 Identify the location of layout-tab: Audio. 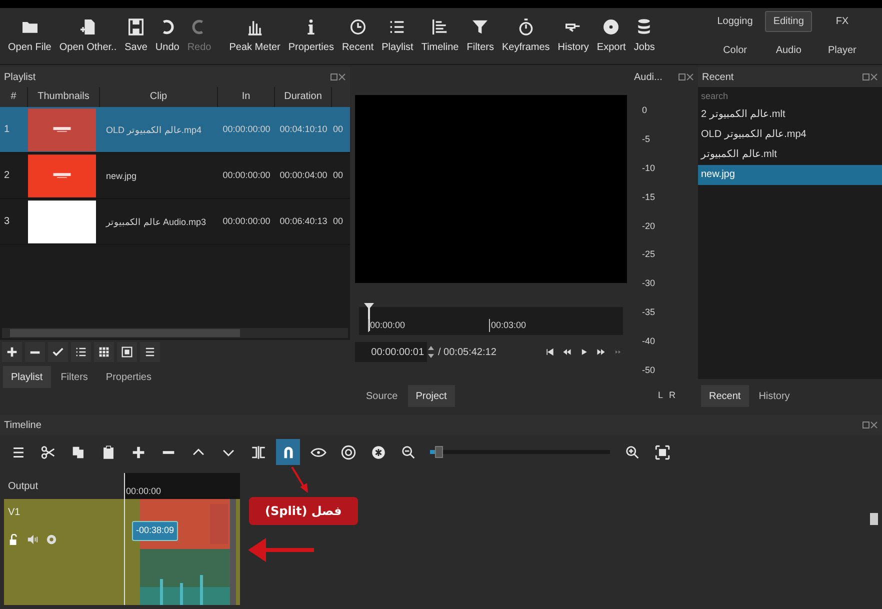
(788, 50).